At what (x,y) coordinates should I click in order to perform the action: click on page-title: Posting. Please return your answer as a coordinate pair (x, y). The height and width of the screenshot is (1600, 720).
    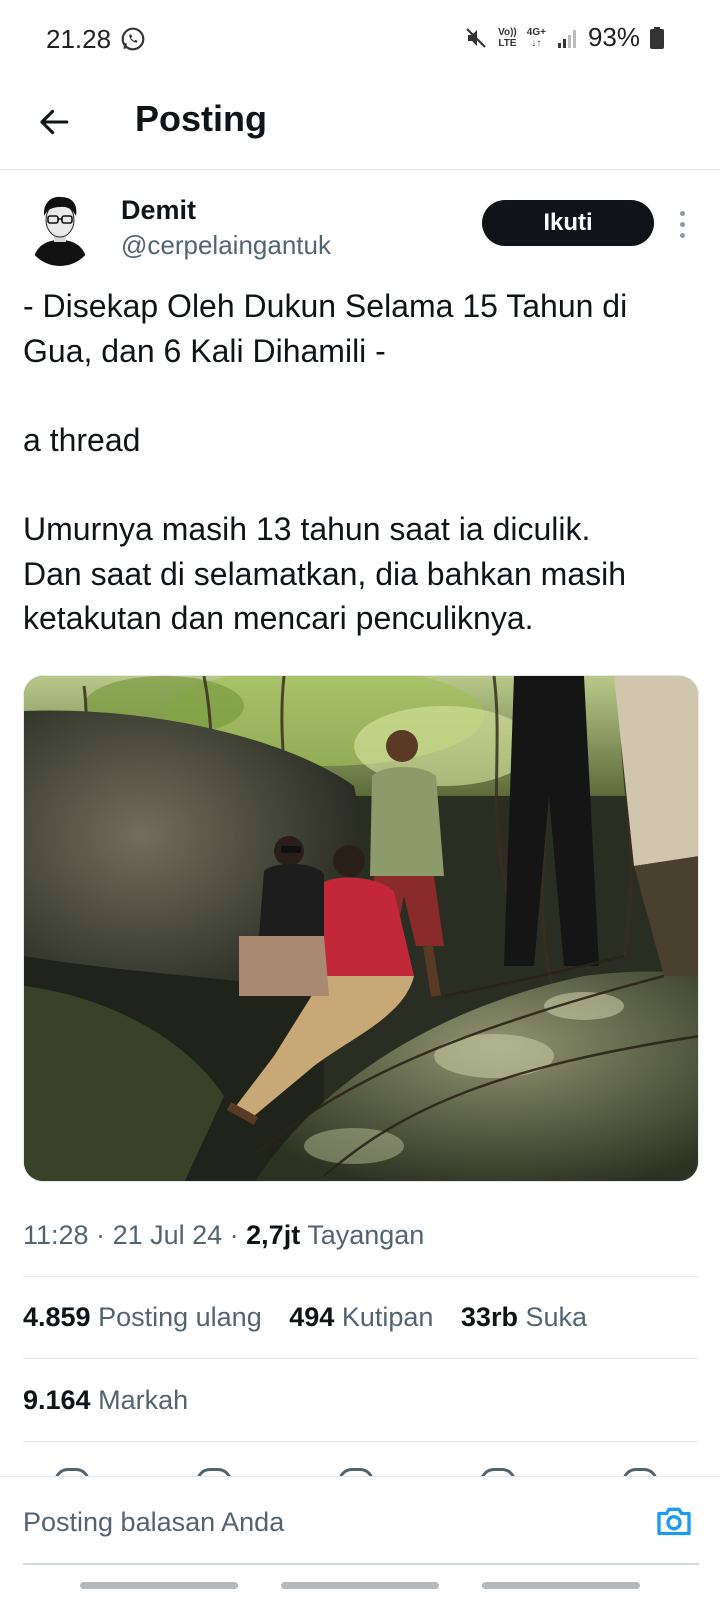
    Looking at the image, I should click on (201, 118).